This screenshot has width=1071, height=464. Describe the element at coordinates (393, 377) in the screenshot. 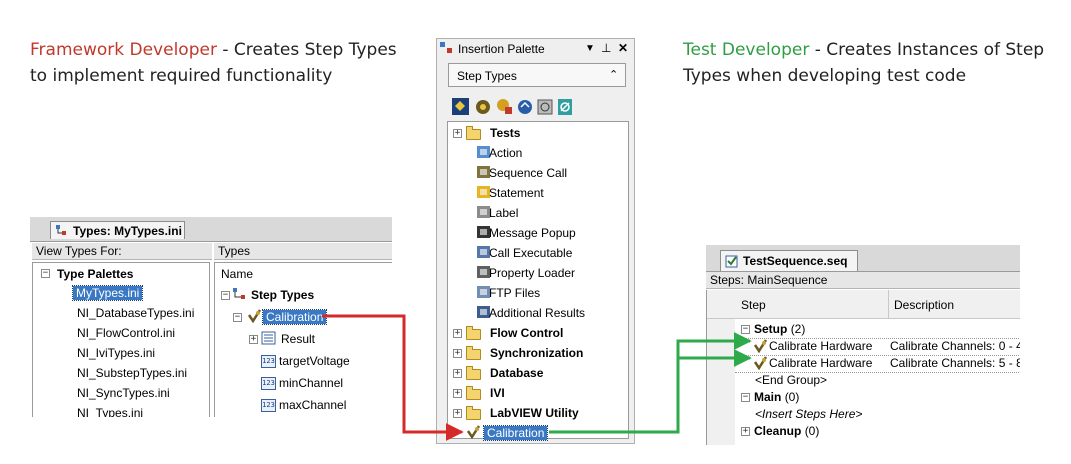

I see `red-connector` at that location.